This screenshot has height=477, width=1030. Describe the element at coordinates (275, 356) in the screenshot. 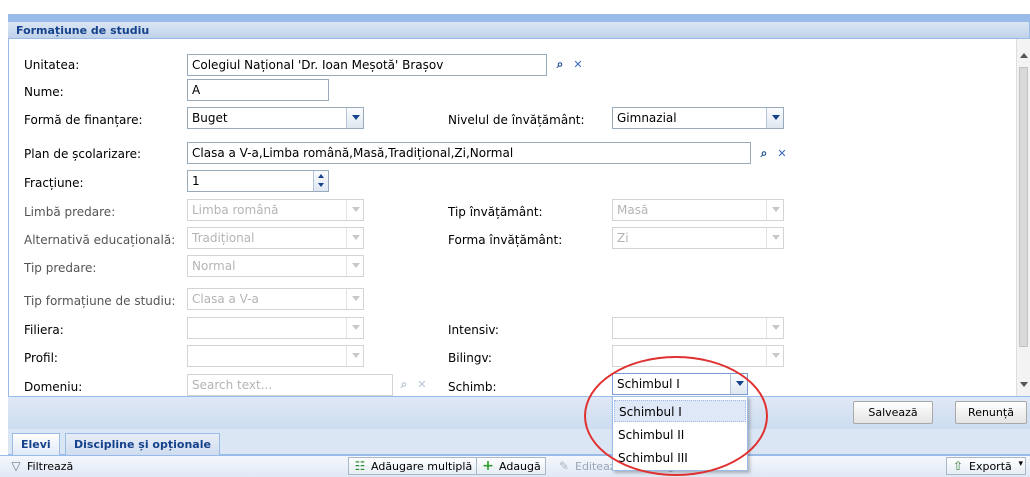

I see `profil-select` at that location.